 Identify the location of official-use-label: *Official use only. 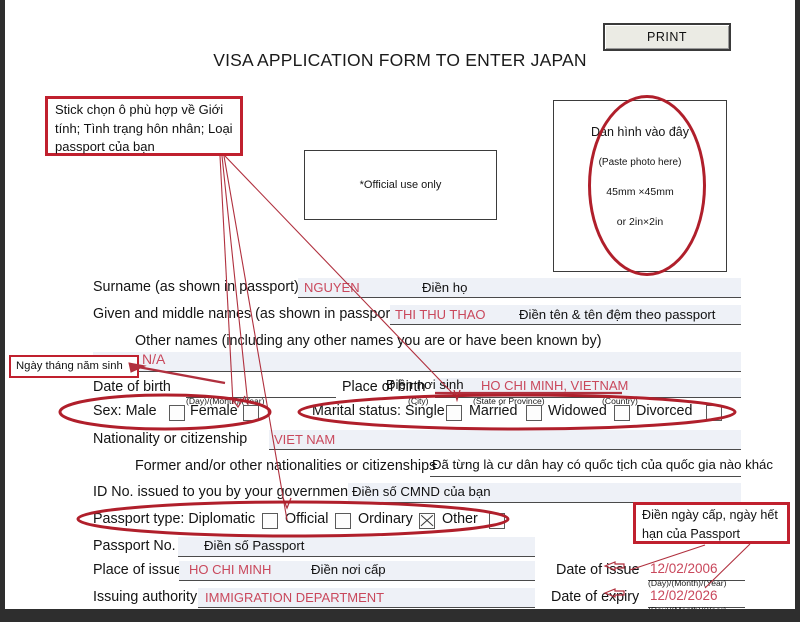
(400, 185).